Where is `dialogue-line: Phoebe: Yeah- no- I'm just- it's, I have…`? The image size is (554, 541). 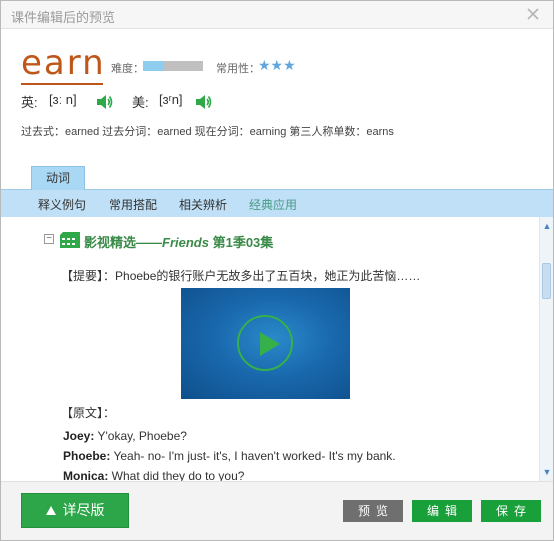
dialogue-line: Phoebe: Yeah- no- I'm just- it's, I have… is located at coordinates (229, 456).